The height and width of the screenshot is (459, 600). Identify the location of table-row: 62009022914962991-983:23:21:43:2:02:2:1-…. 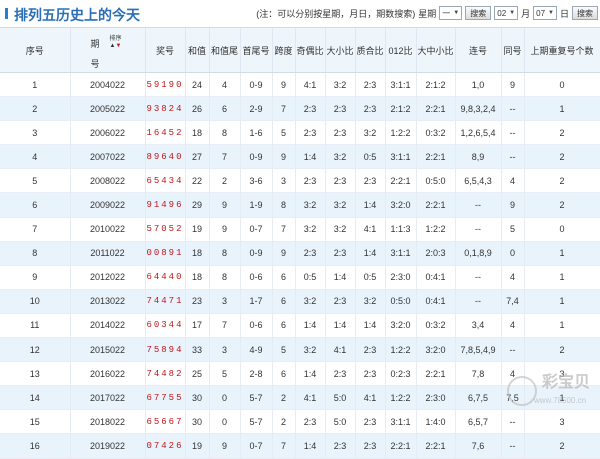
(300, 205).